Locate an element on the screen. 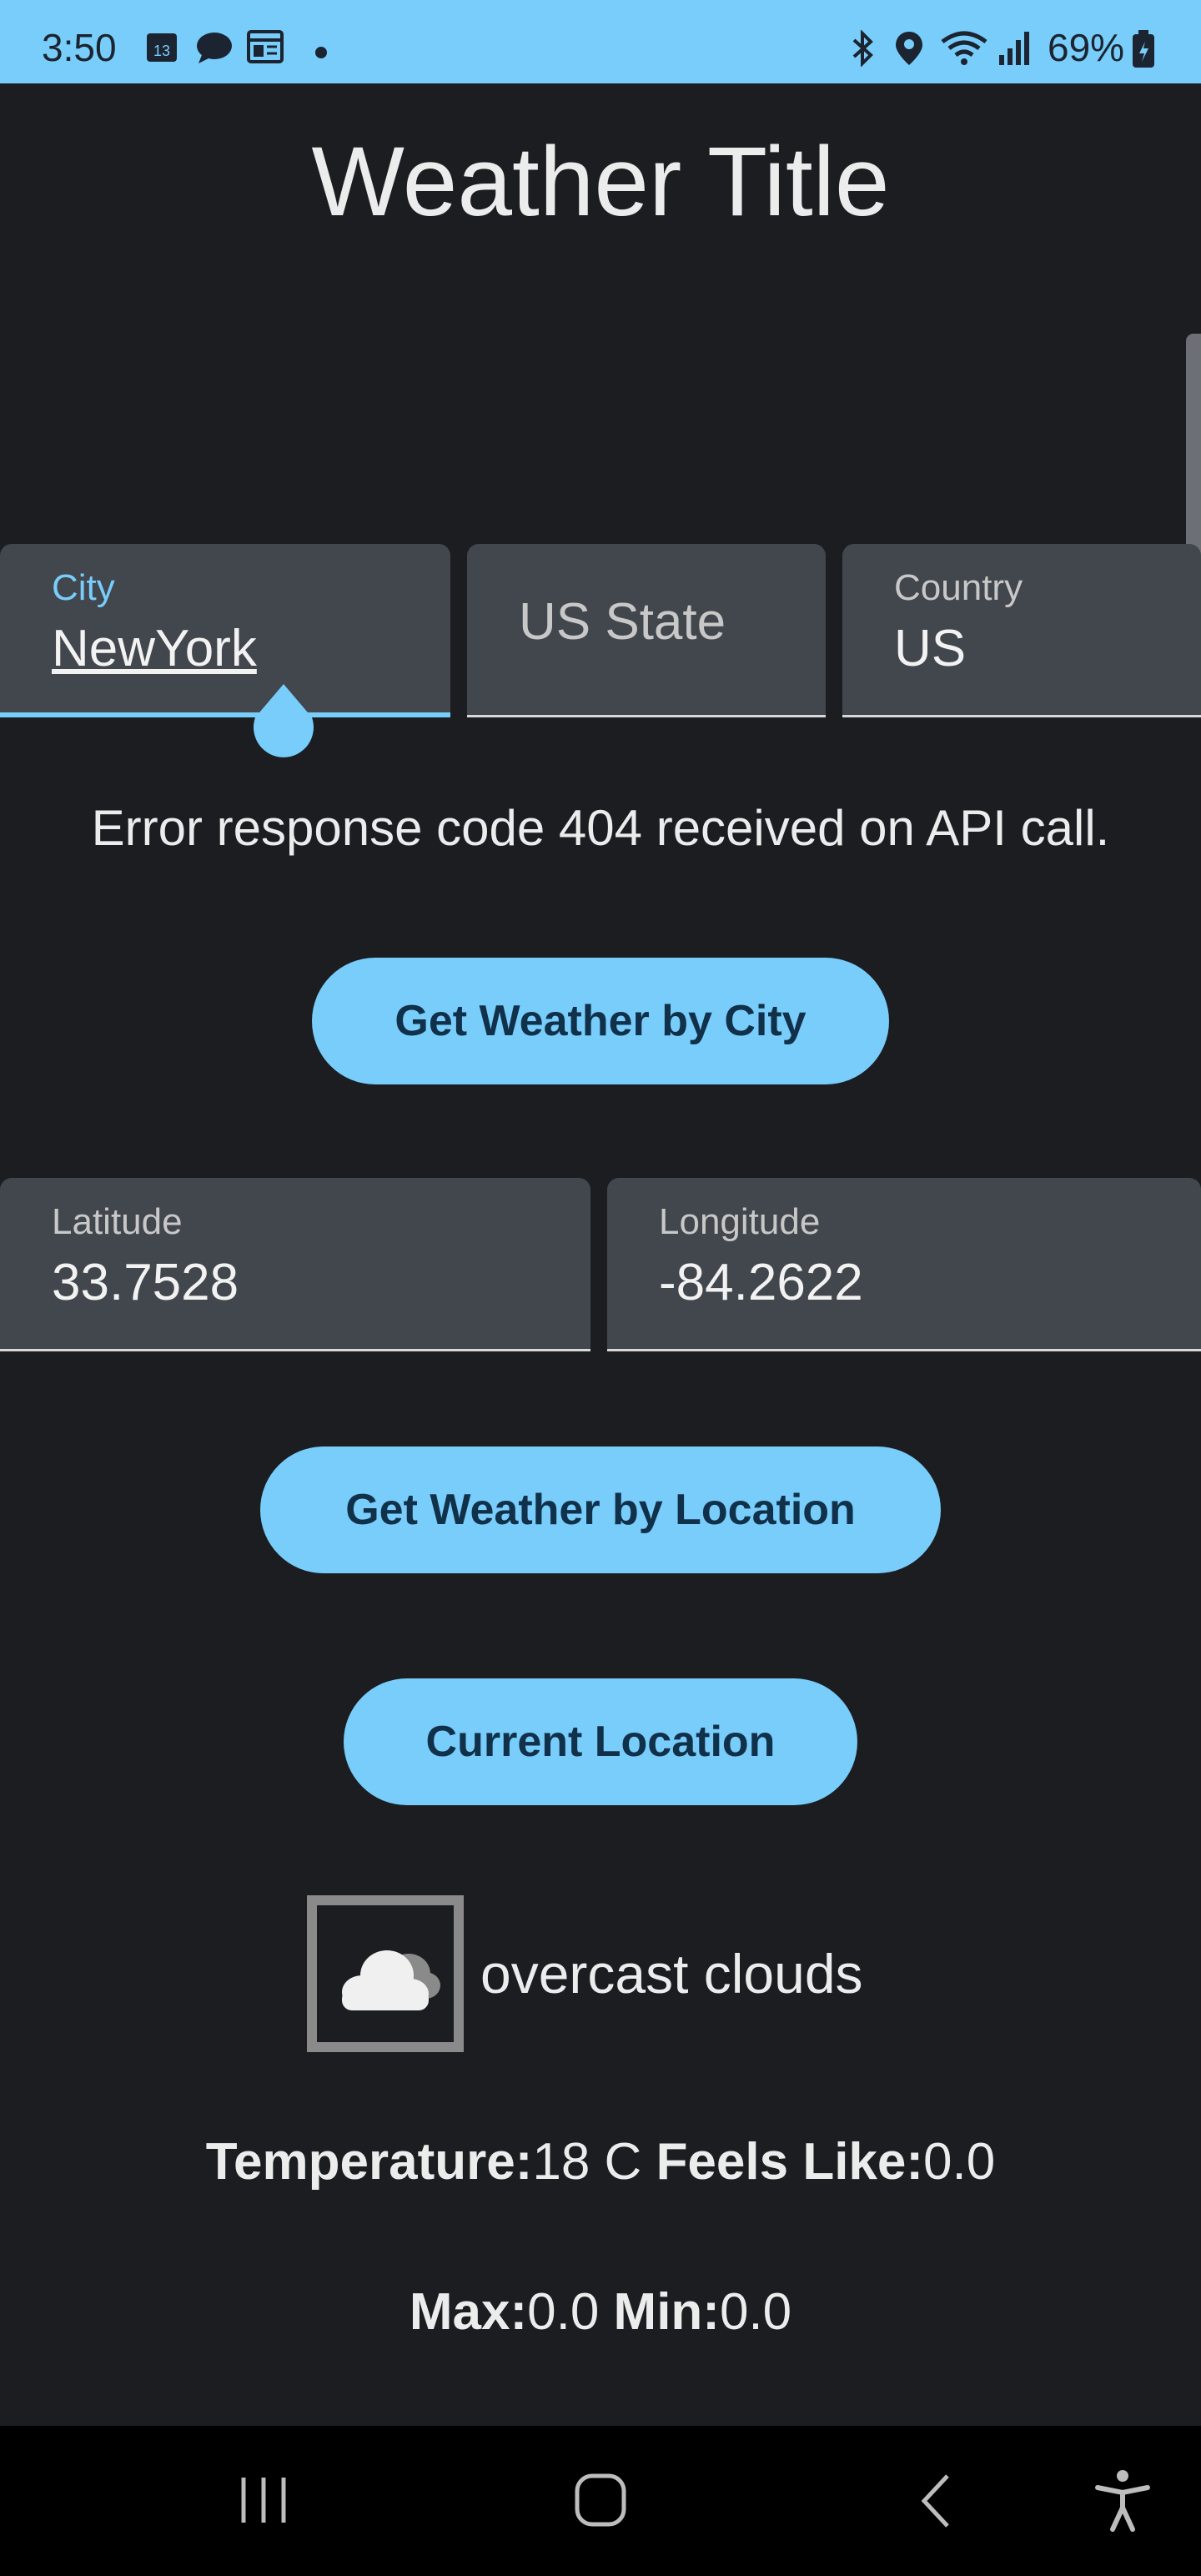 The width and height of the screenshot is (1201, 2576). battery-icon is located at coordinates (1144, 51).